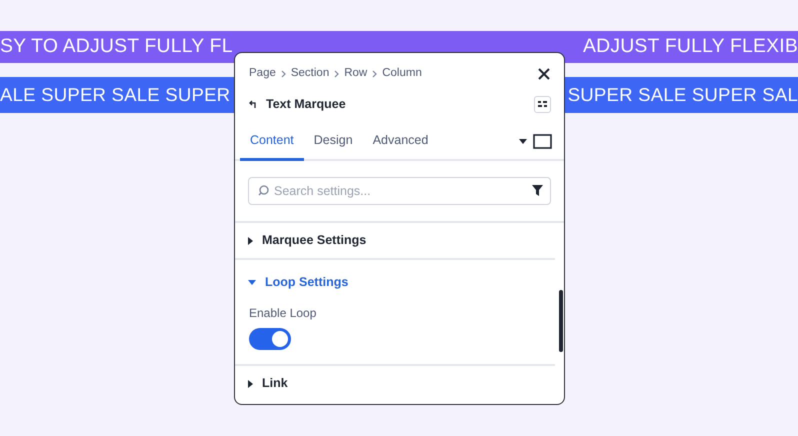  I want to click on layout-icon, so click(542, 104).